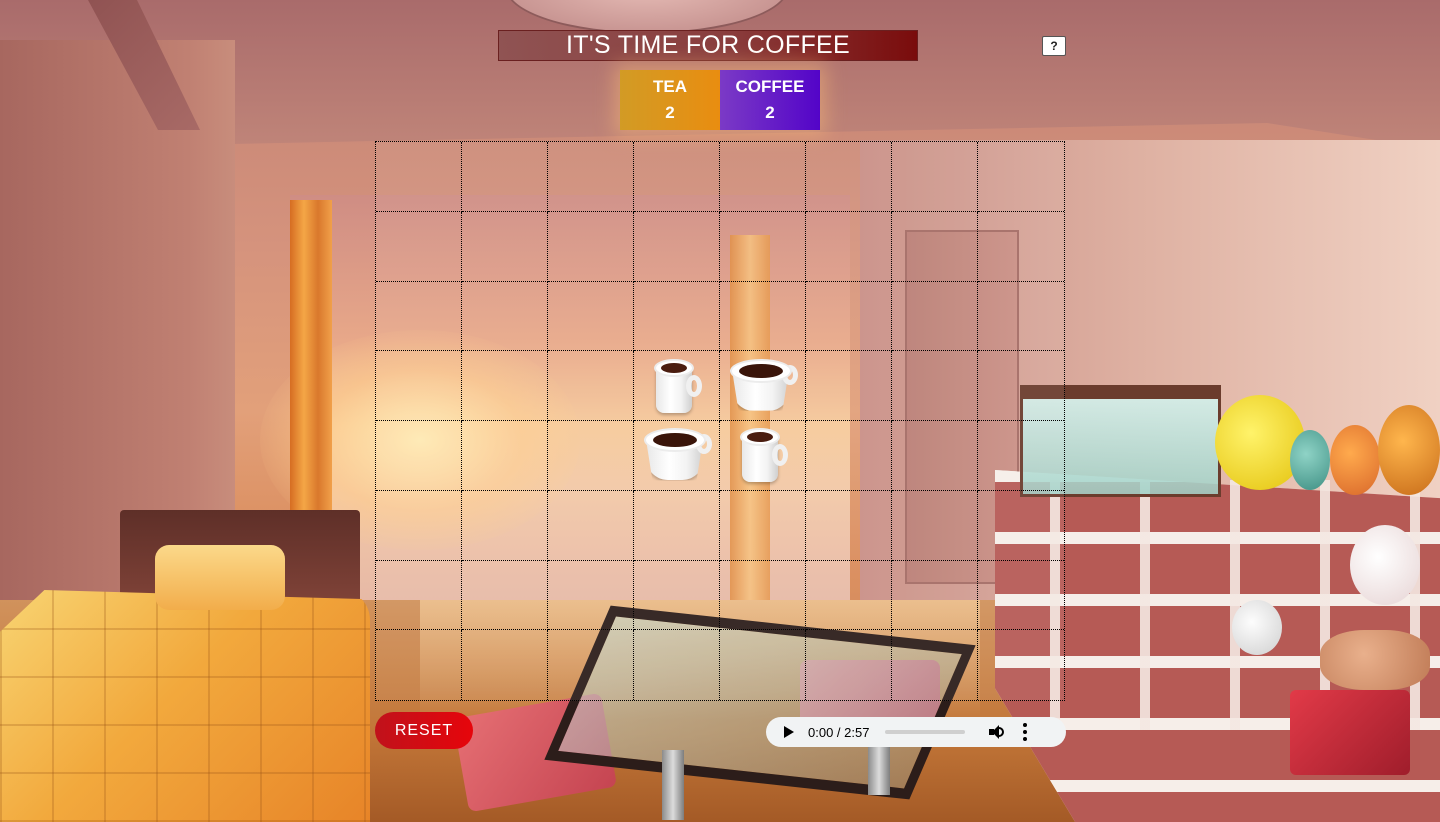  What do you see at coordinates (789, 732) in the screenshot?
I see `play-icon` at bounding box center [789, 732].